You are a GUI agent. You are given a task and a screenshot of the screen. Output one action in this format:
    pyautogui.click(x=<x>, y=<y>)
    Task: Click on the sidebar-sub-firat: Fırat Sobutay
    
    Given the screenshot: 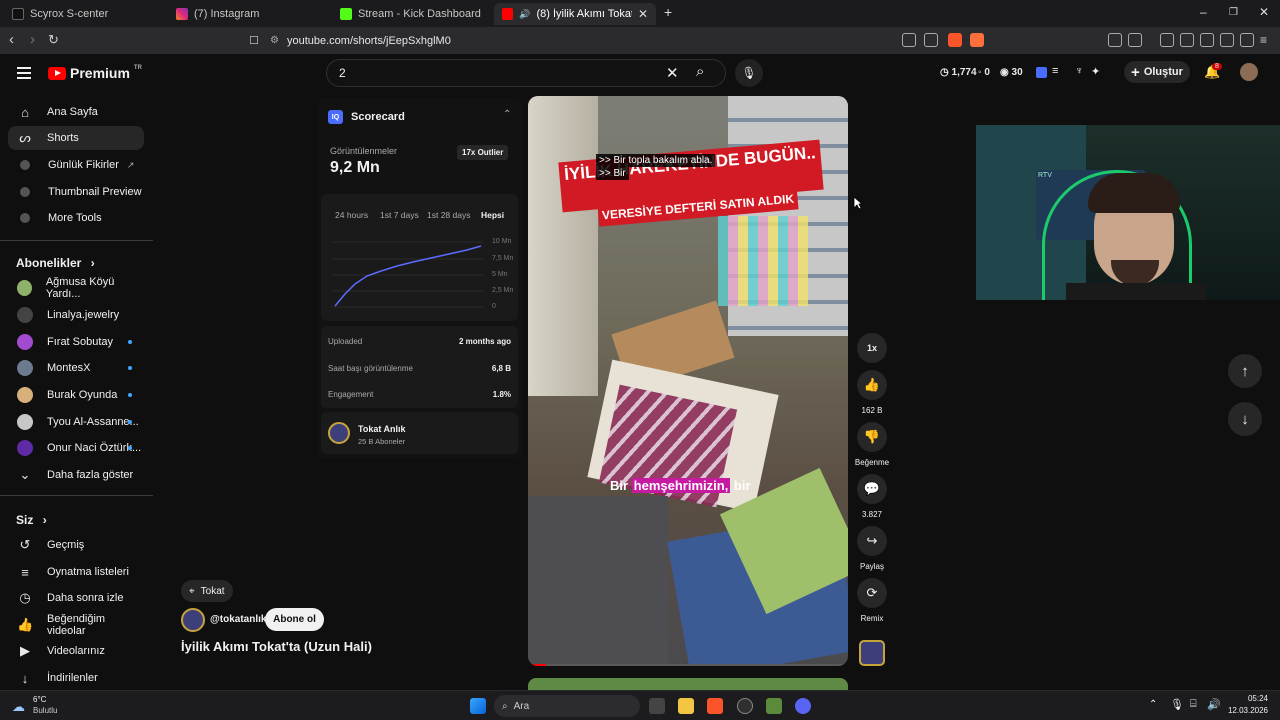 What is the action you would take?
    pyautogui.click(x=76, y=342)
    